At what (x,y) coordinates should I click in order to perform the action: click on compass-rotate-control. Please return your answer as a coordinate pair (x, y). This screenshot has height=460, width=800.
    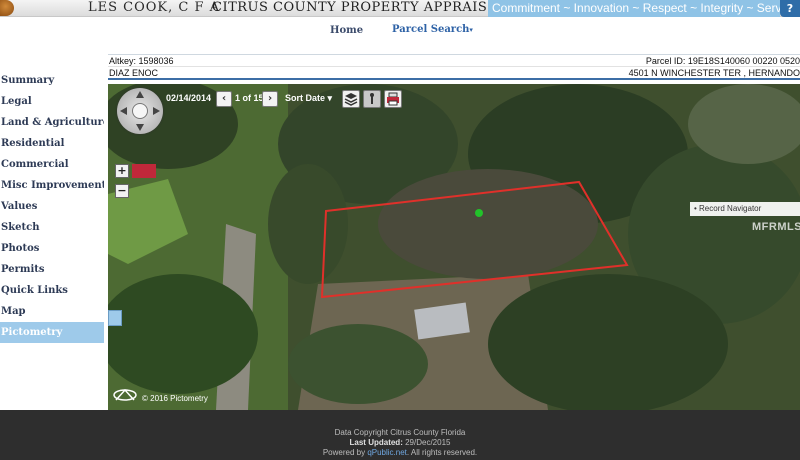
    Looking at the image, I should click on (140, 111).